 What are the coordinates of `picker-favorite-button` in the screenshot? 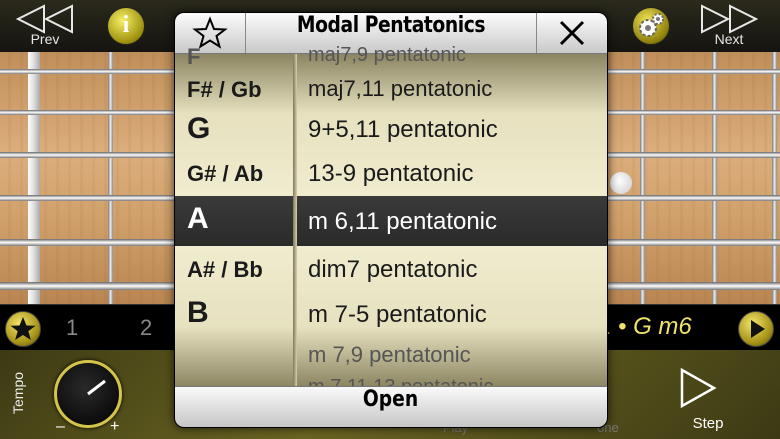 It's located at (210, 33).